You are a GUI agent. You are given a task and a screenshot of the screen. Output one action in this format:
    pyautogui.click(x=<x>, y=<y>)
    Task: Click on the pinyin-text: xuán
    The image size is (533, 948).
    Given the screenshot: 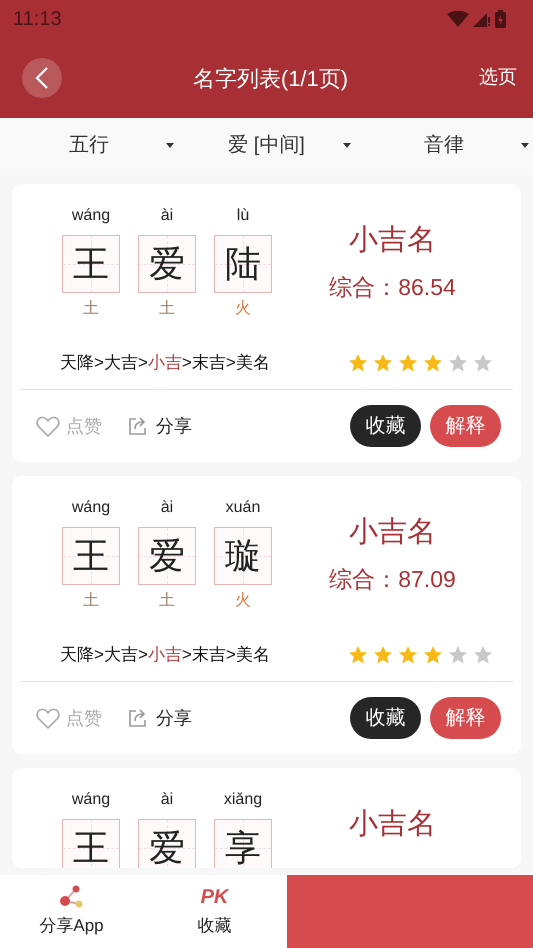 What is the action you would take?
    pyautogui.click(x=243, y=508)
    